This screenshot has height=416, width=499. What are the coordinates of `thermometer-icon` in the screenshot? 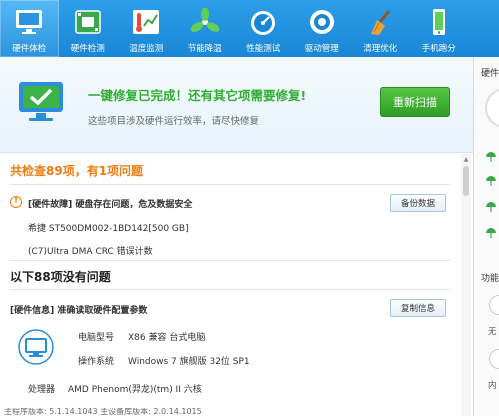 It's located at (146, 22).